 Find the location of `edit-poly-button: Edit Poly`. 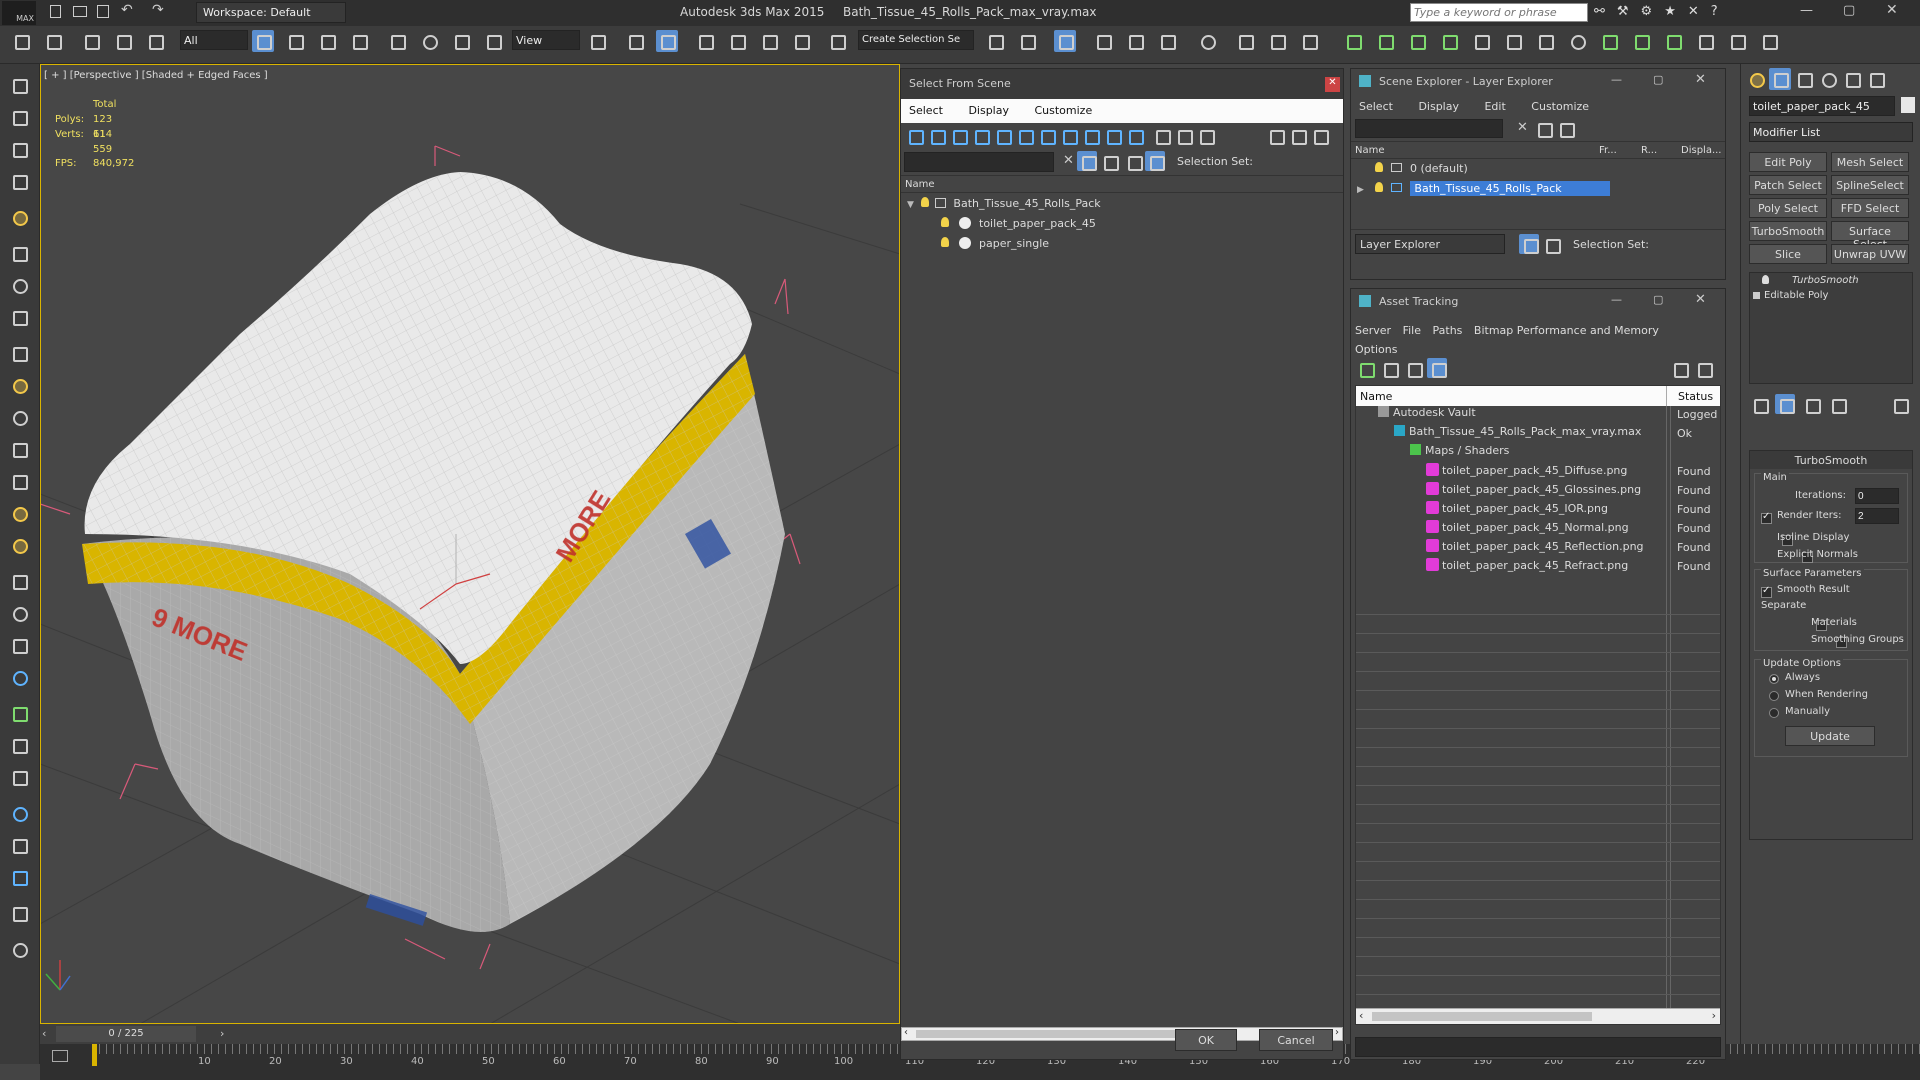

edit-poly-button: Edit Poly is located at coordinates (1788, 162).